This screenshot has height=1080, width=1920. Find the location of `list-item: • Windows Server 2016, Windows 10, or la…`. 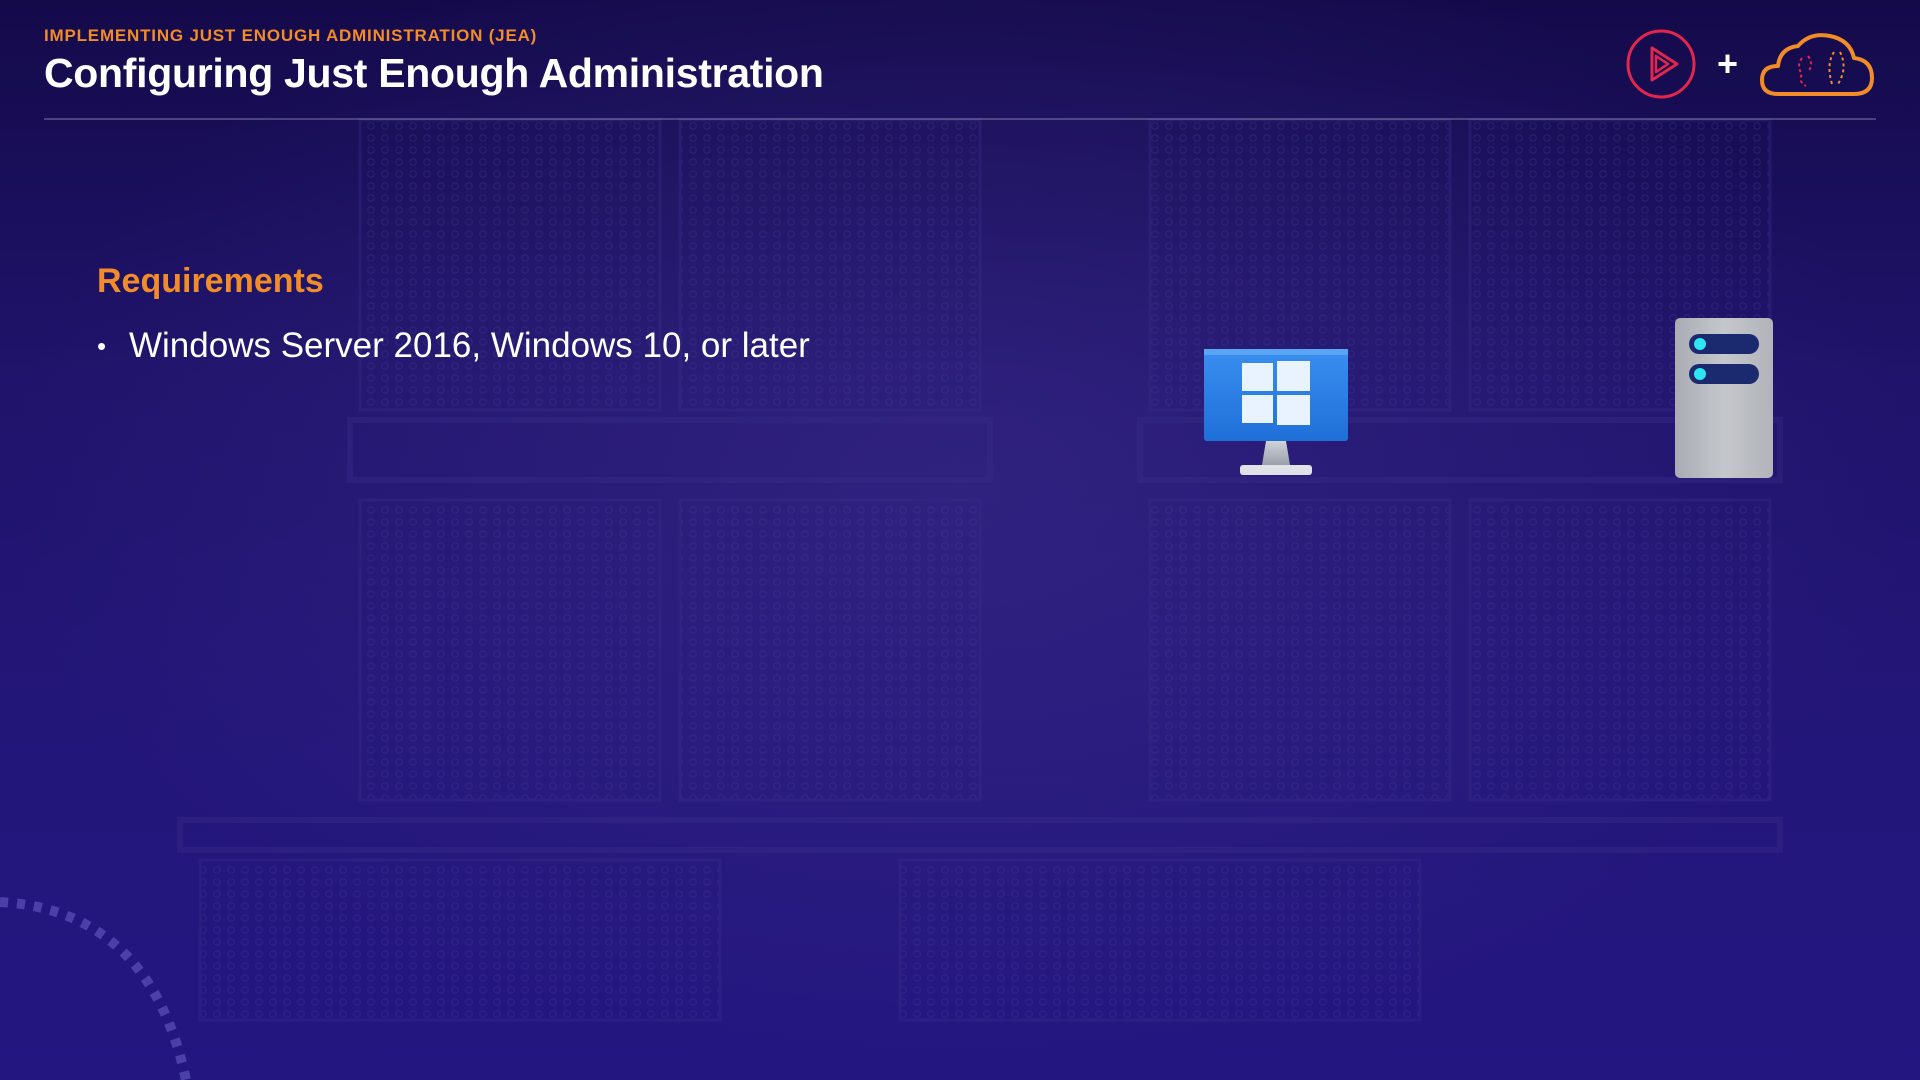

list-item: • Windows Server 2016, Windows 10, or la… is located at coordinates (453, 346).